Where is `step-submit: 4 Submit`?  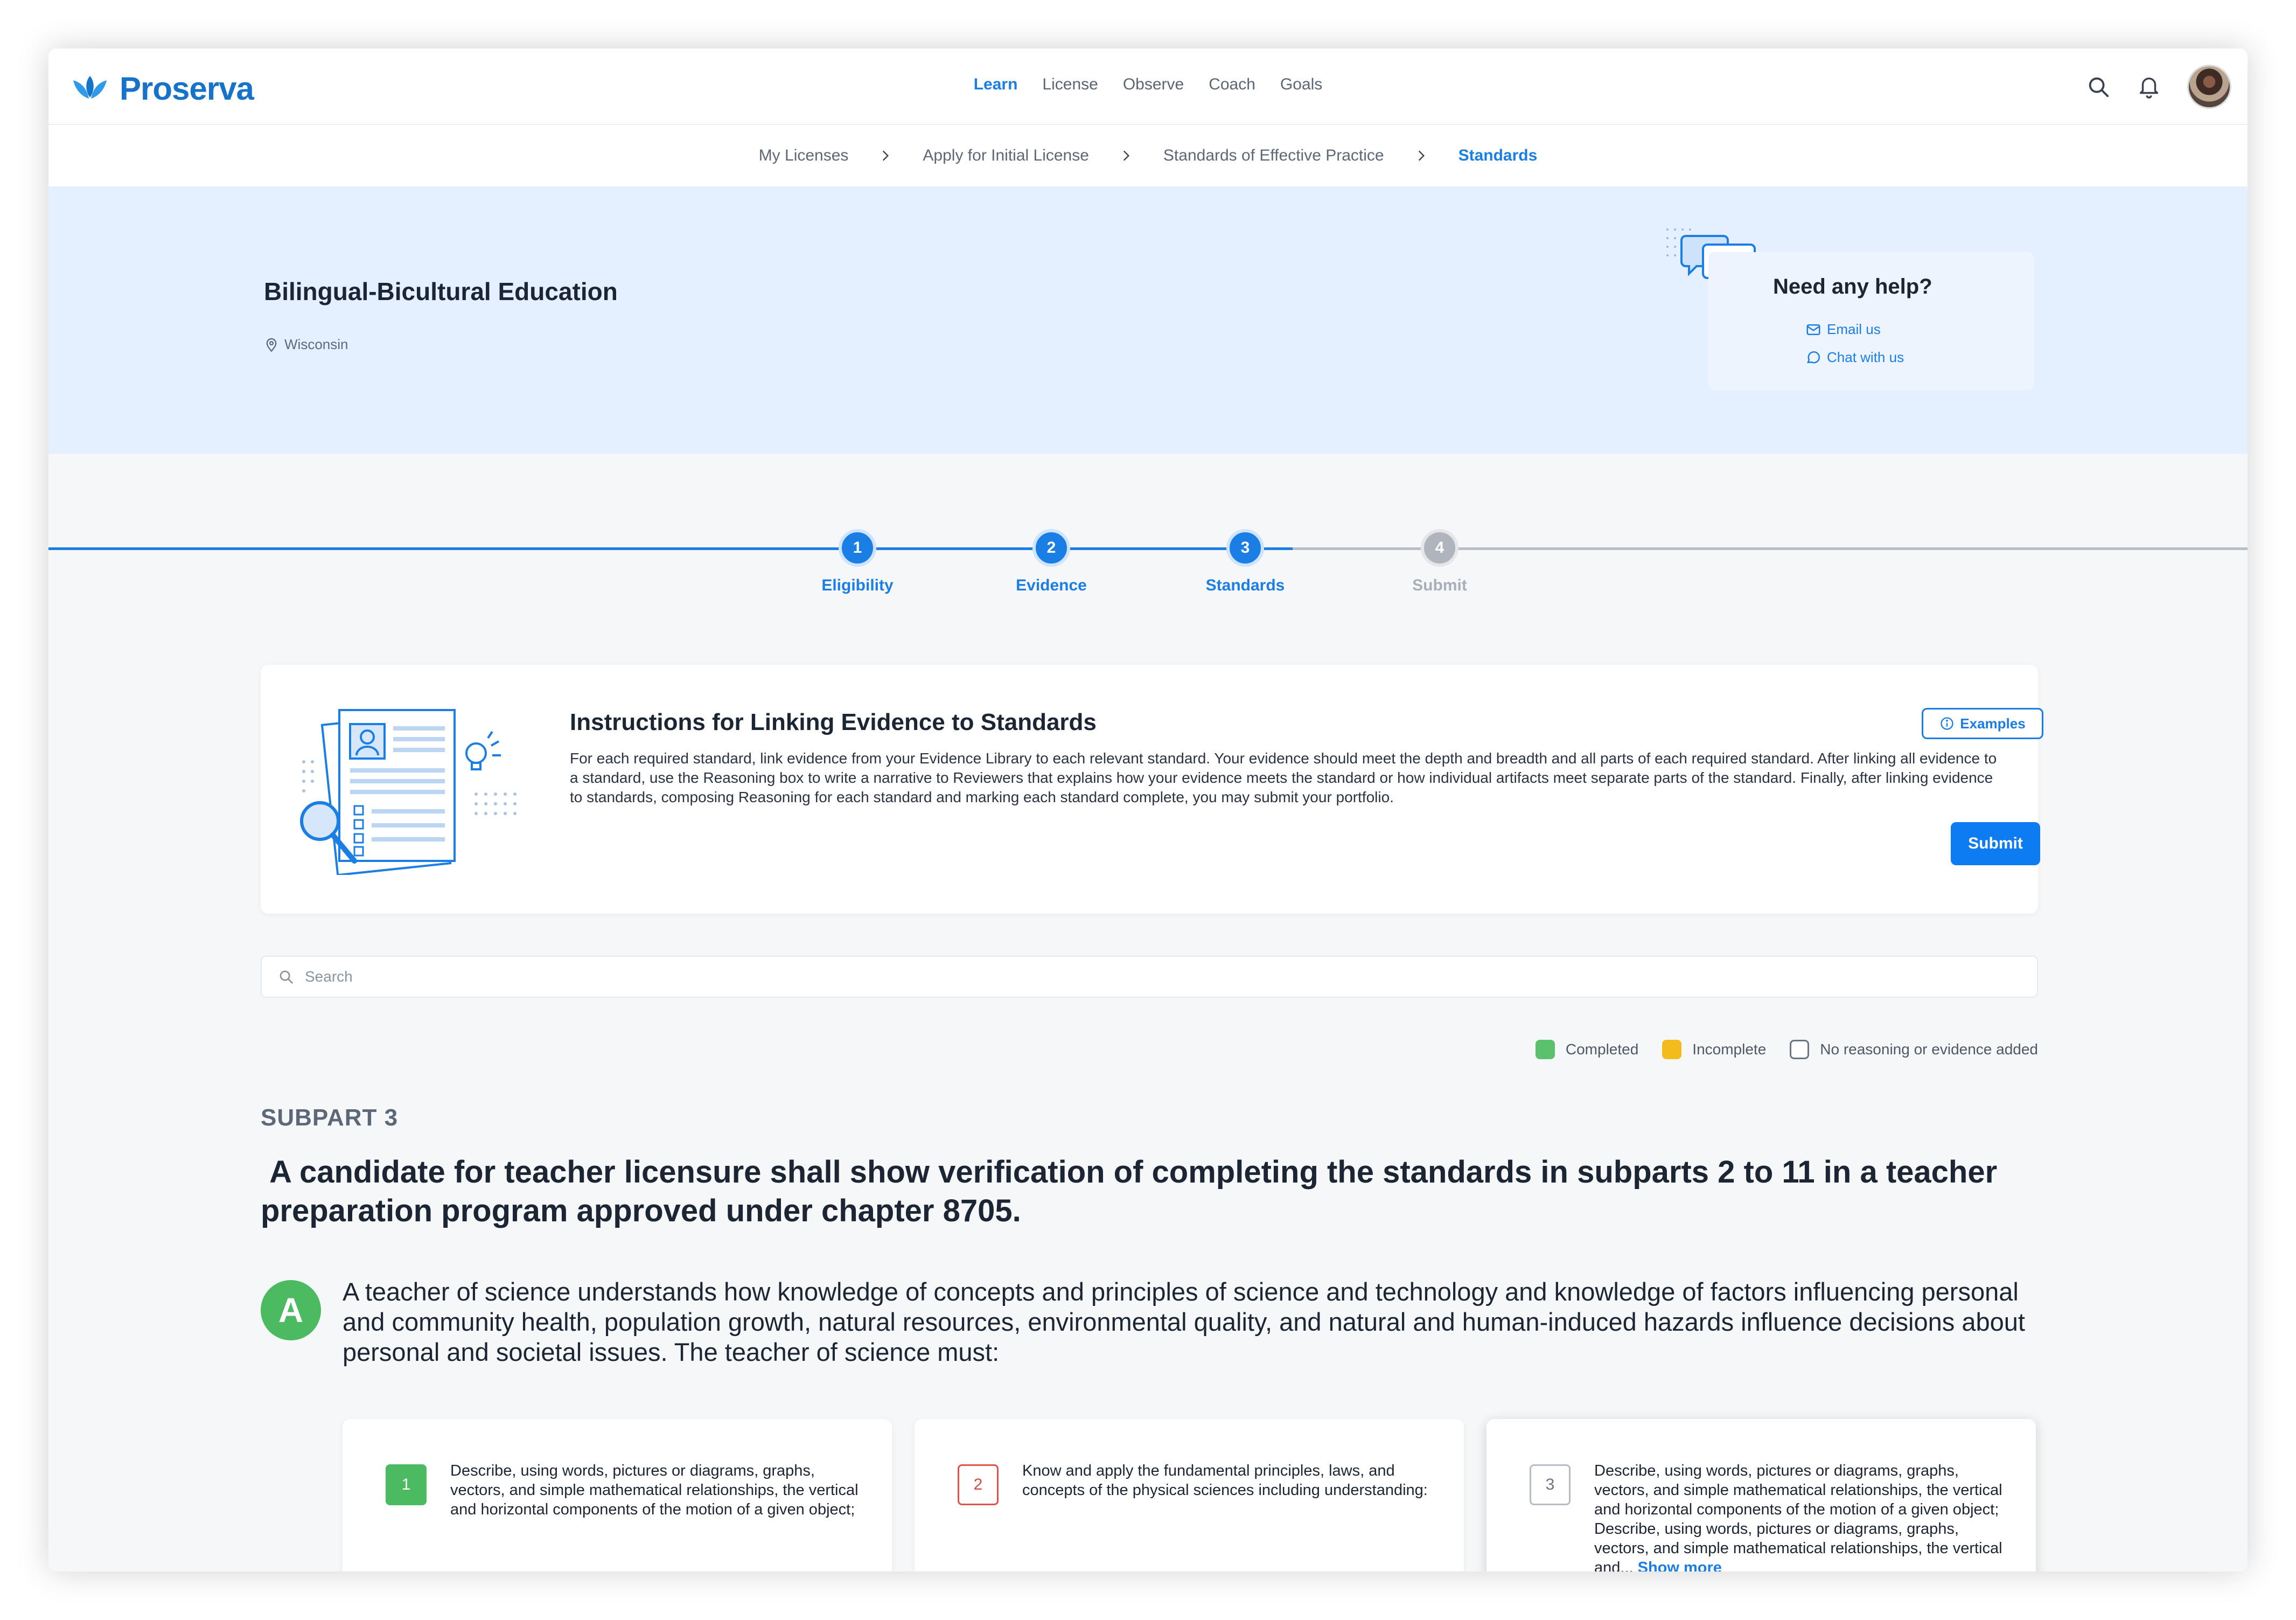
step-submit: 4 Submit is located at coordinates (1440, 562).